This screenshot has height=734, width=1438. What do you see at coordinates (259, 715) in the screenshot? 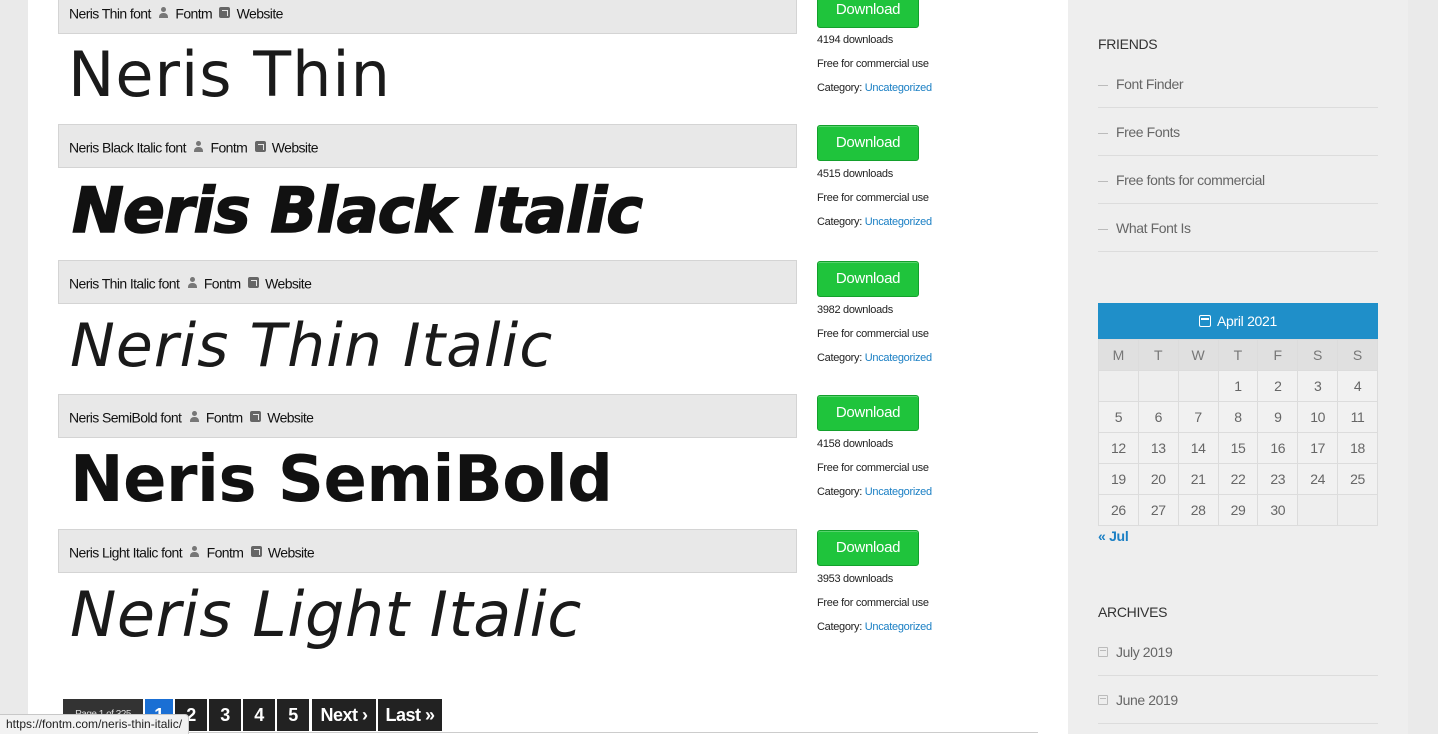
I see `page-link: 4` at bounding box center [259, 715].